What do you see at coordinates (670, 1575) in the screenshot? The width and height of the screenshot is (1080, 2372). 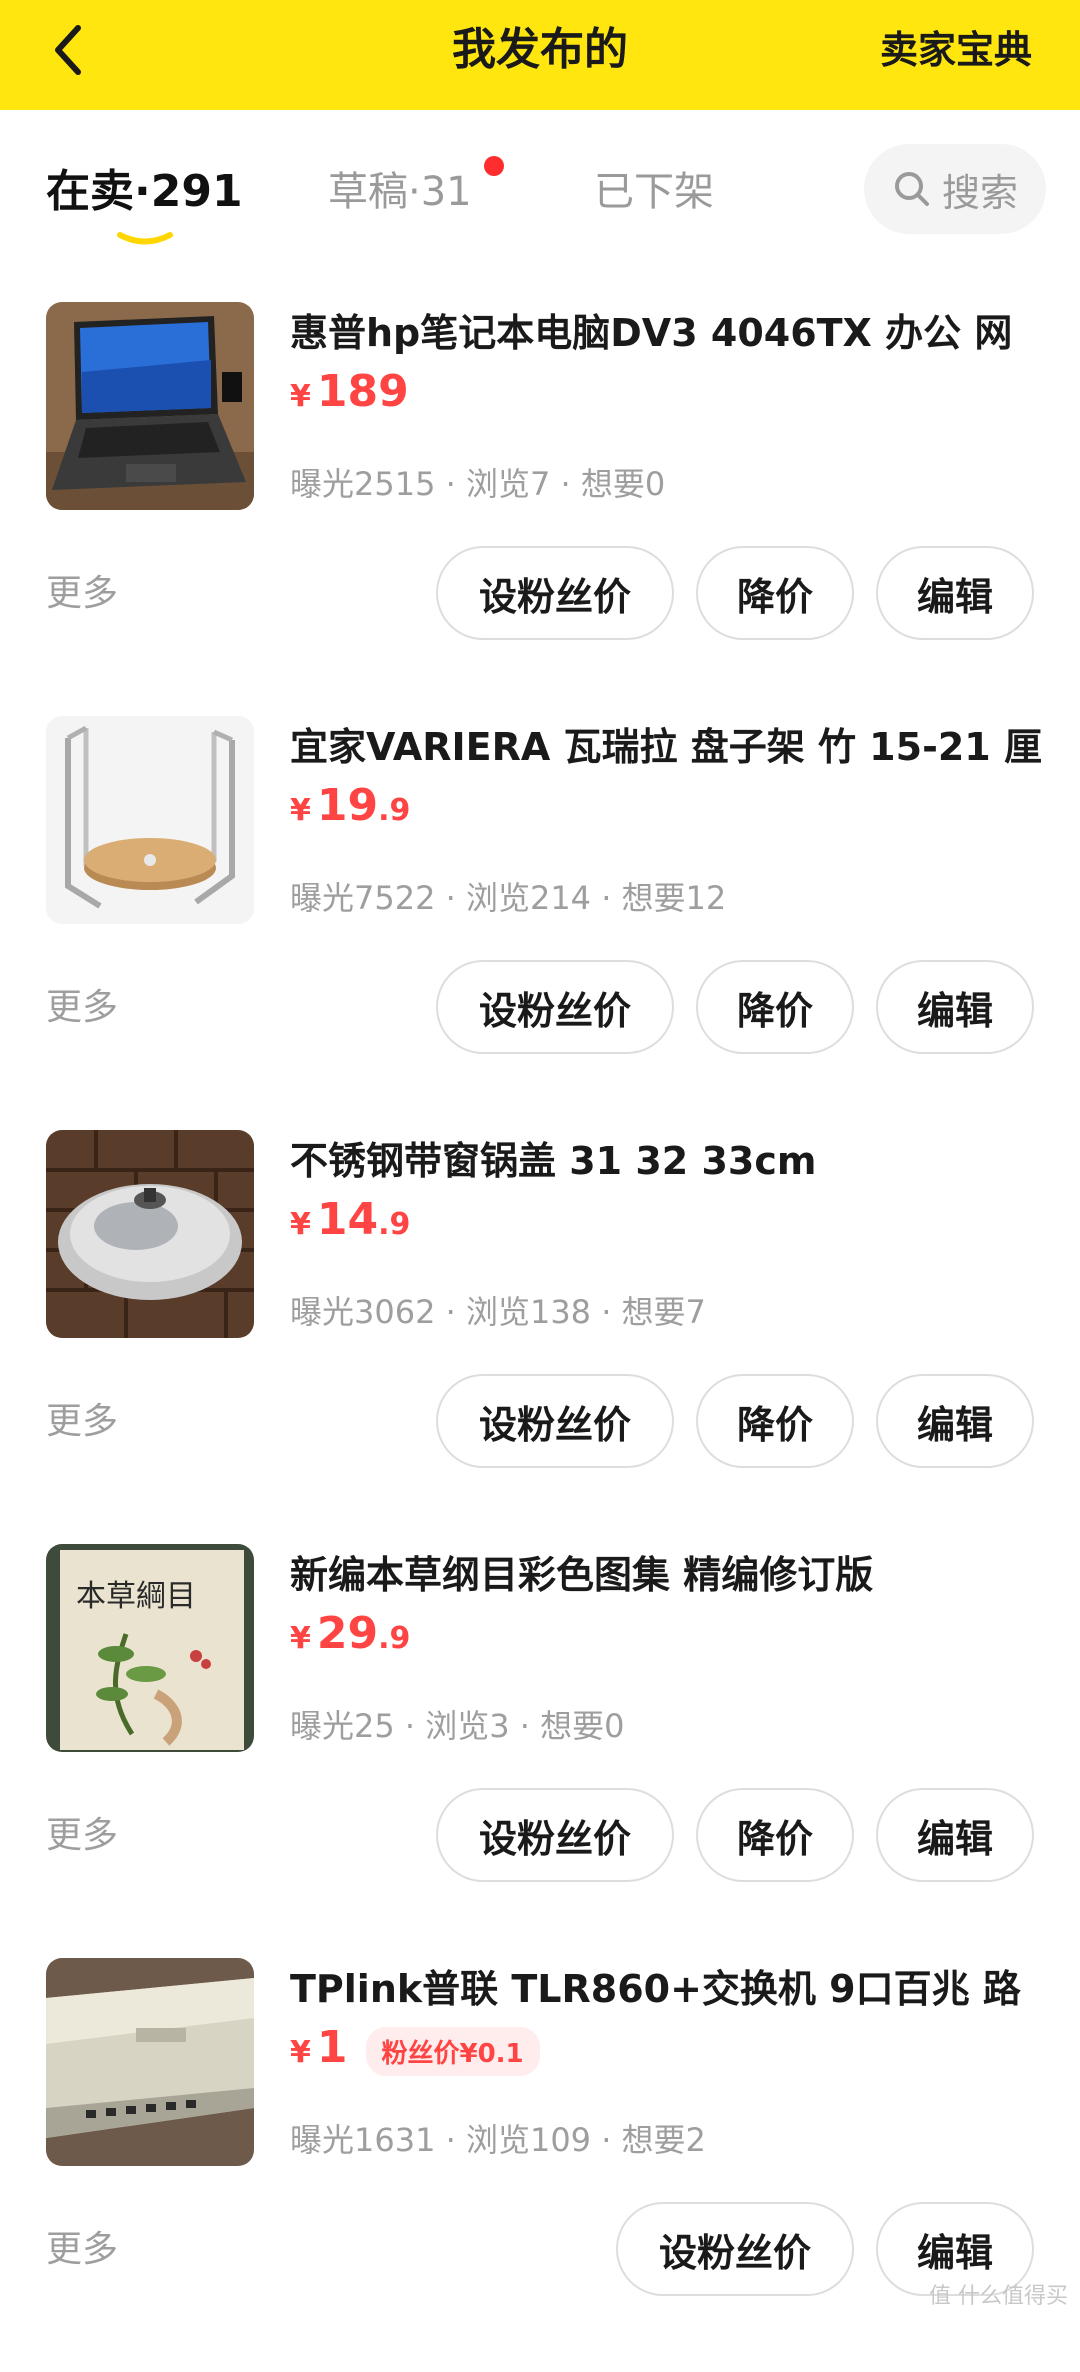 I see `item-title: 新编本草纲目彩色图集 精编修订版` at bounding box center [670, 1575].